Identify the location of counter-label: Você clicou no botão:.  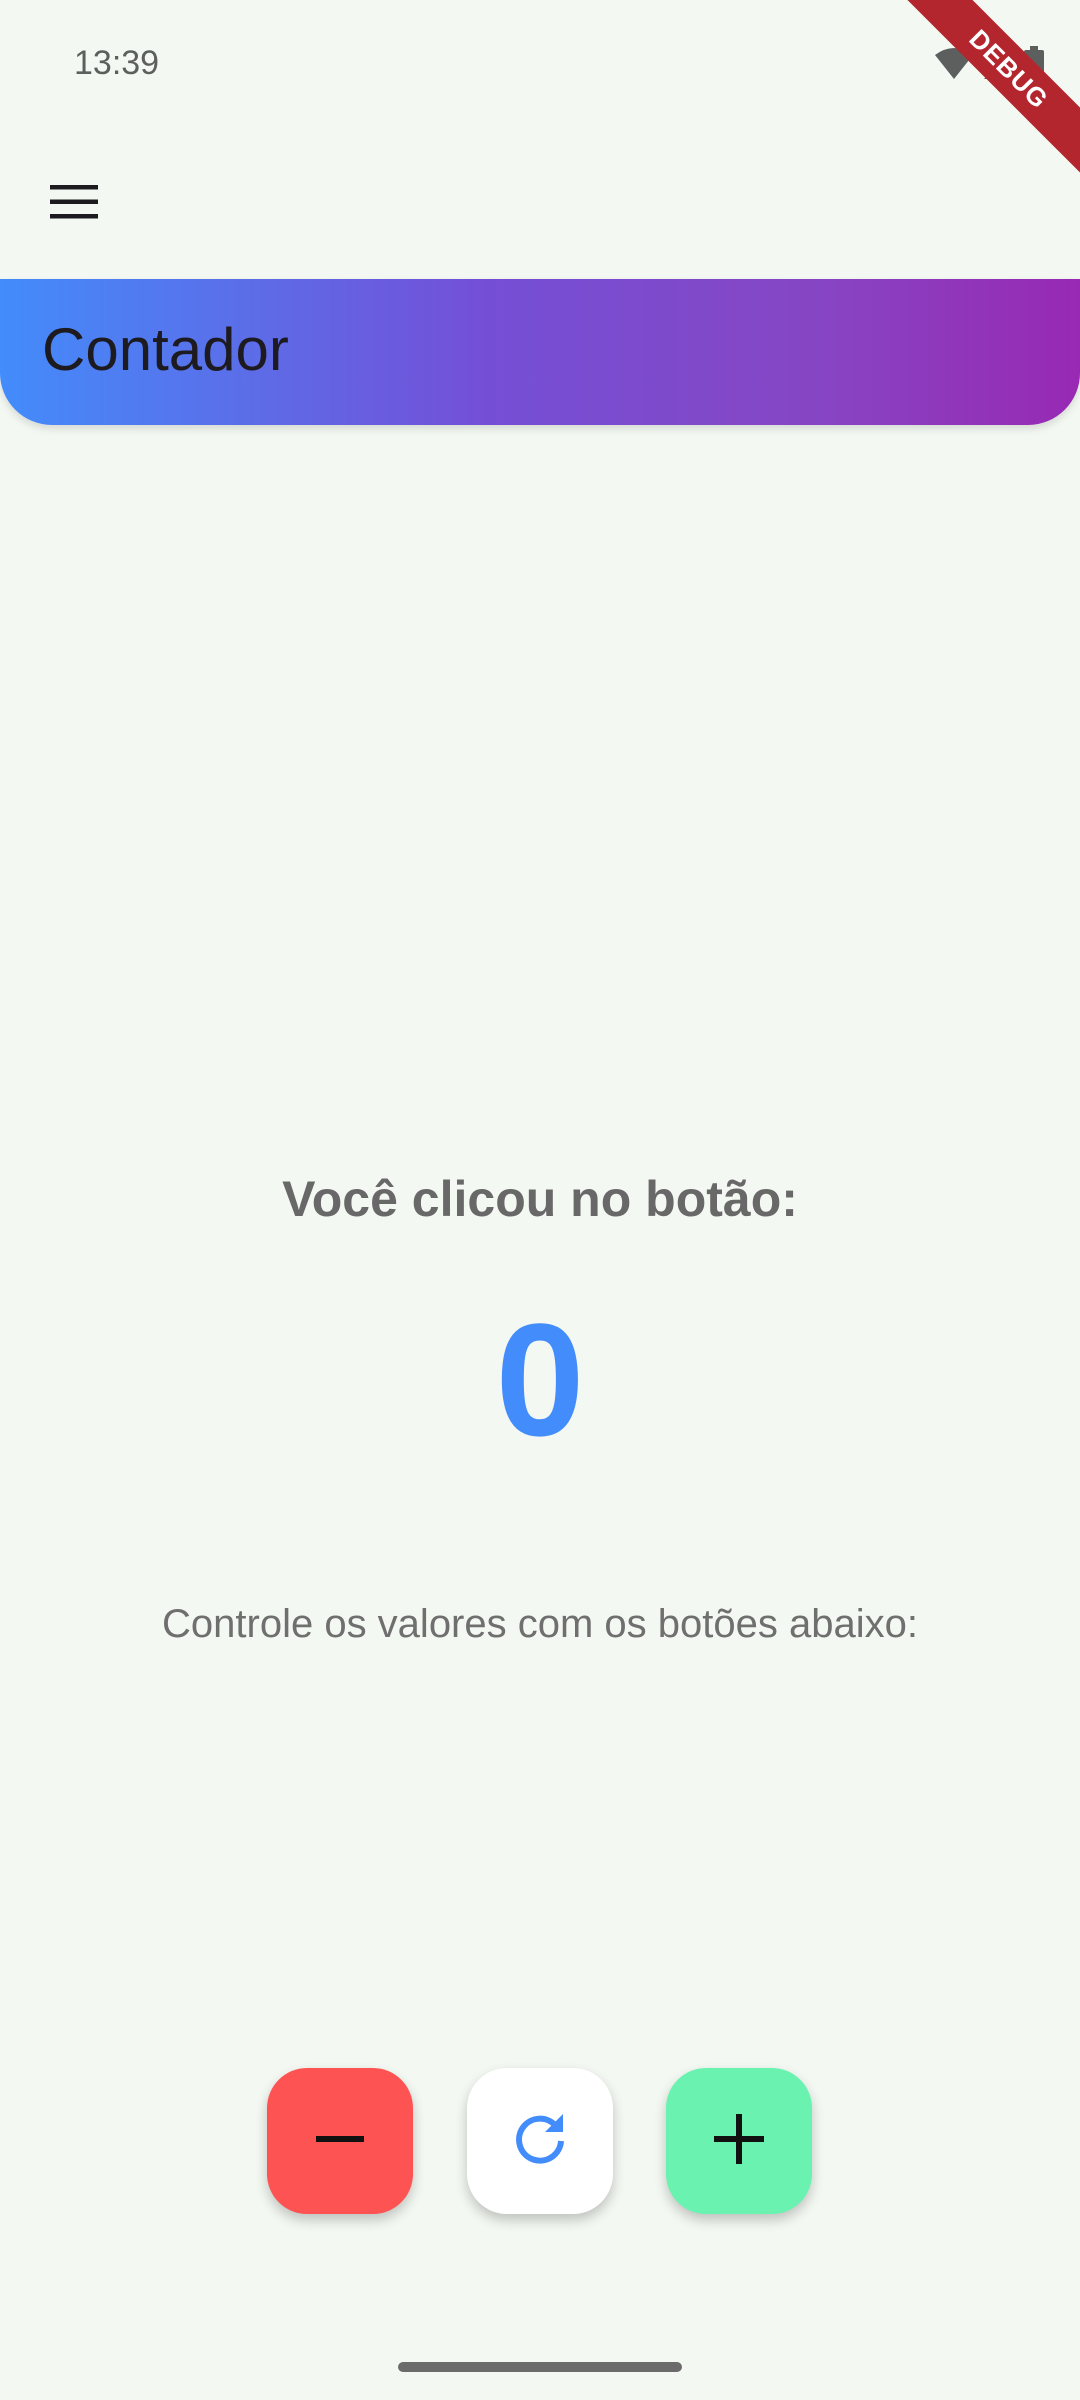
(540, 1199).